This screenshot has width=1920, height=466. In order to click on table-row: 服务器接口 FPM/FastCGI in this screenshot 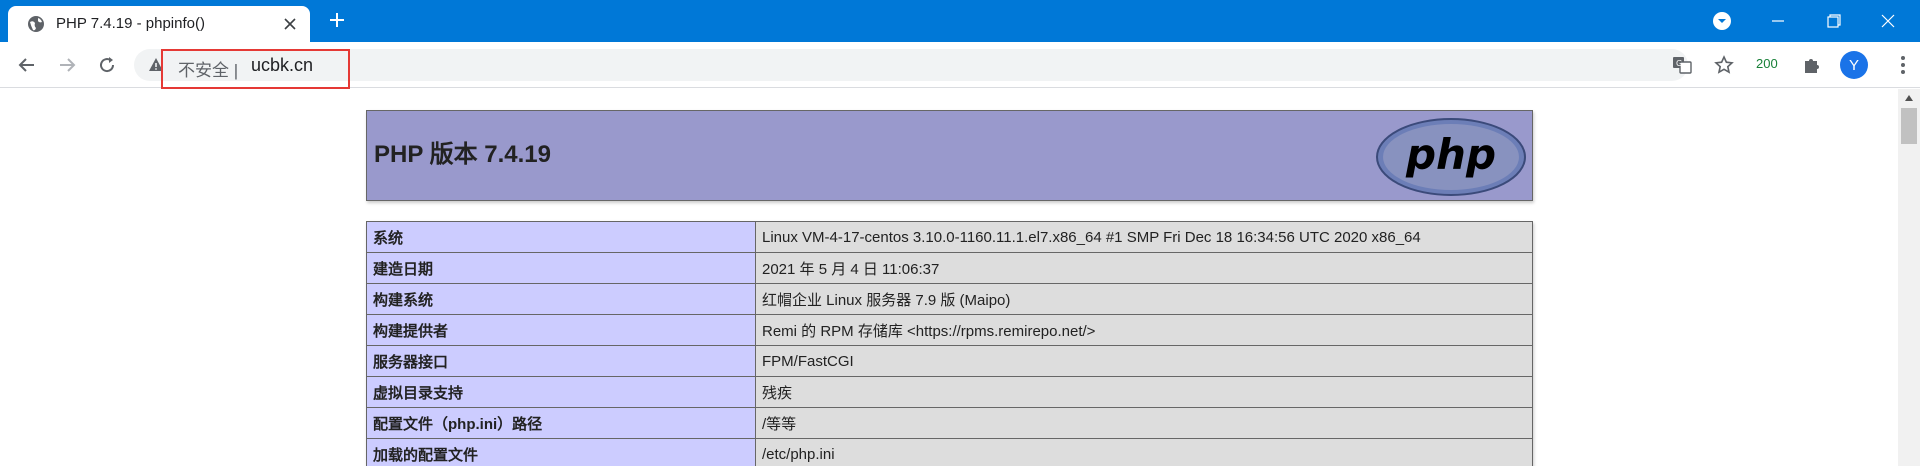, I will do `click(949, 361)`.